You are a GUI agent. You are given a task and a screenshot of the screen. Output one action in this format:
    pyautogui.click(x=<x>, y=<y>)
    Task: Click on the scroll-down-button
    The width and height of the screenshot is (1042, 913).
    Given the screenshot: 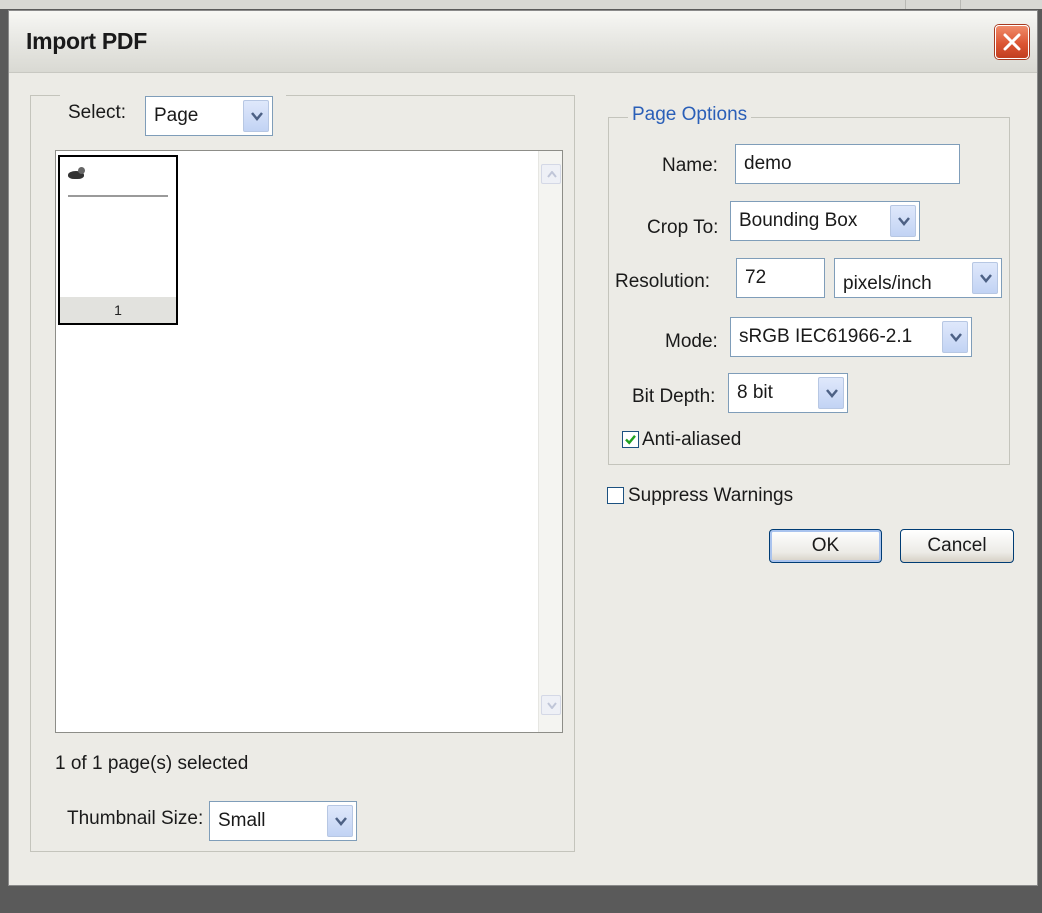 What is the action you would take?
    pyautogui.click(x=551, y=705)
    